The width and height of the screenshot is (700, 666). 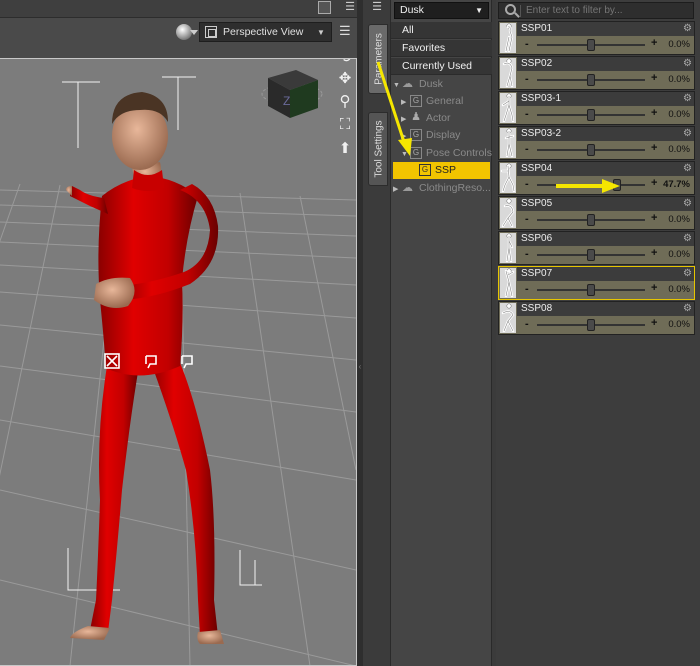 I want to click on render-sphere-icon, so click(x=187, y=32).